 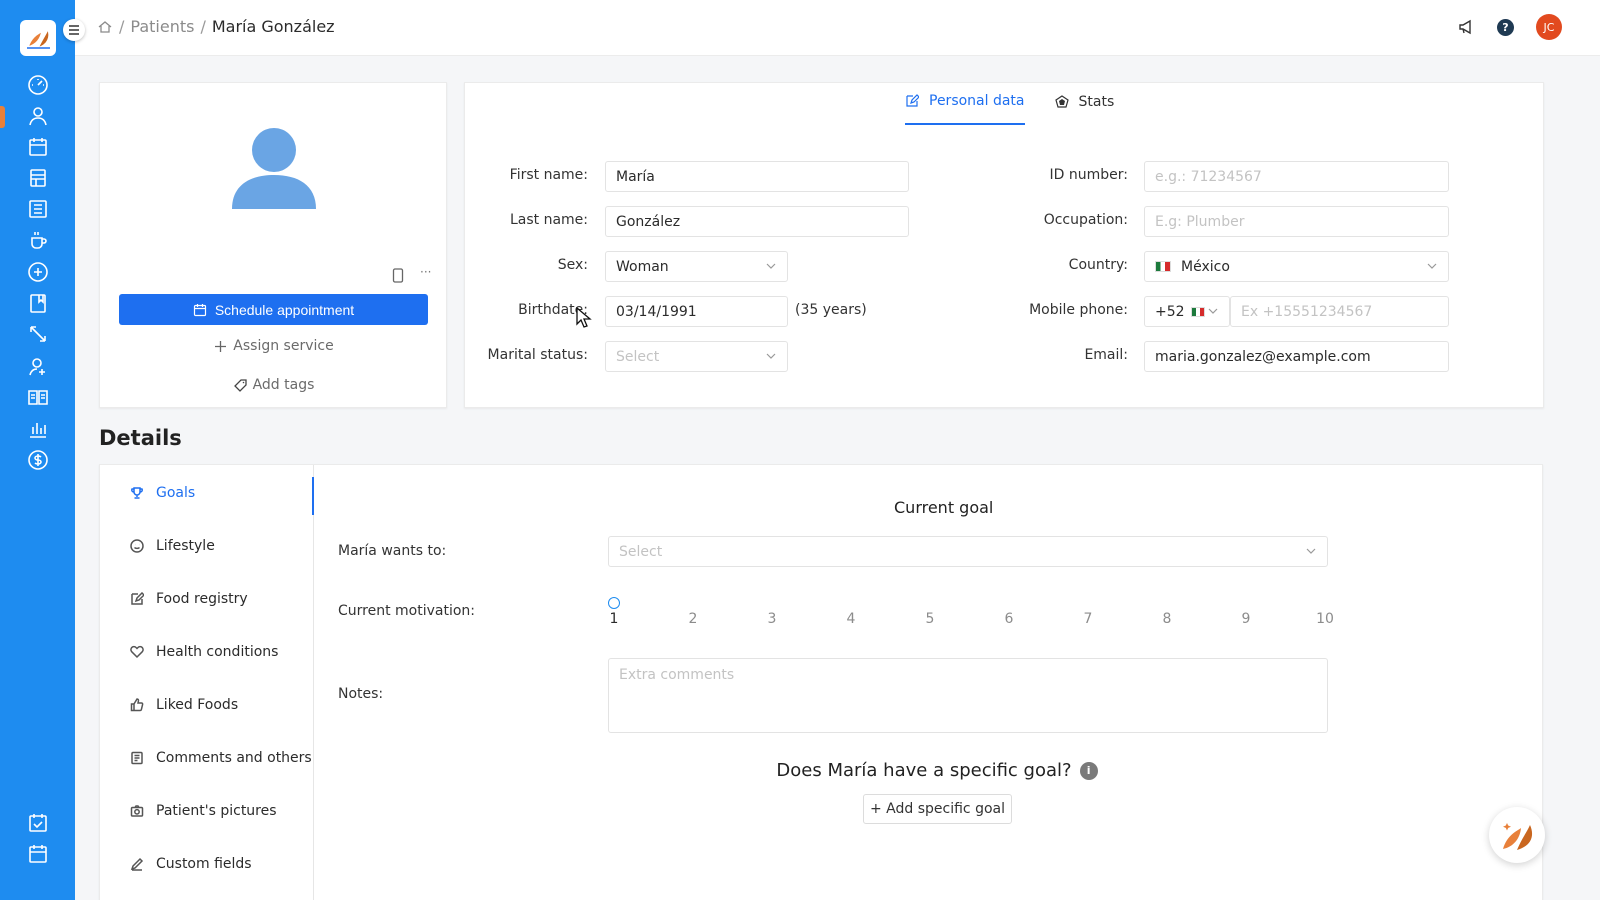 I want to click on nav-item-liked-foods: Liked Foods, so click(x=184, y=705).